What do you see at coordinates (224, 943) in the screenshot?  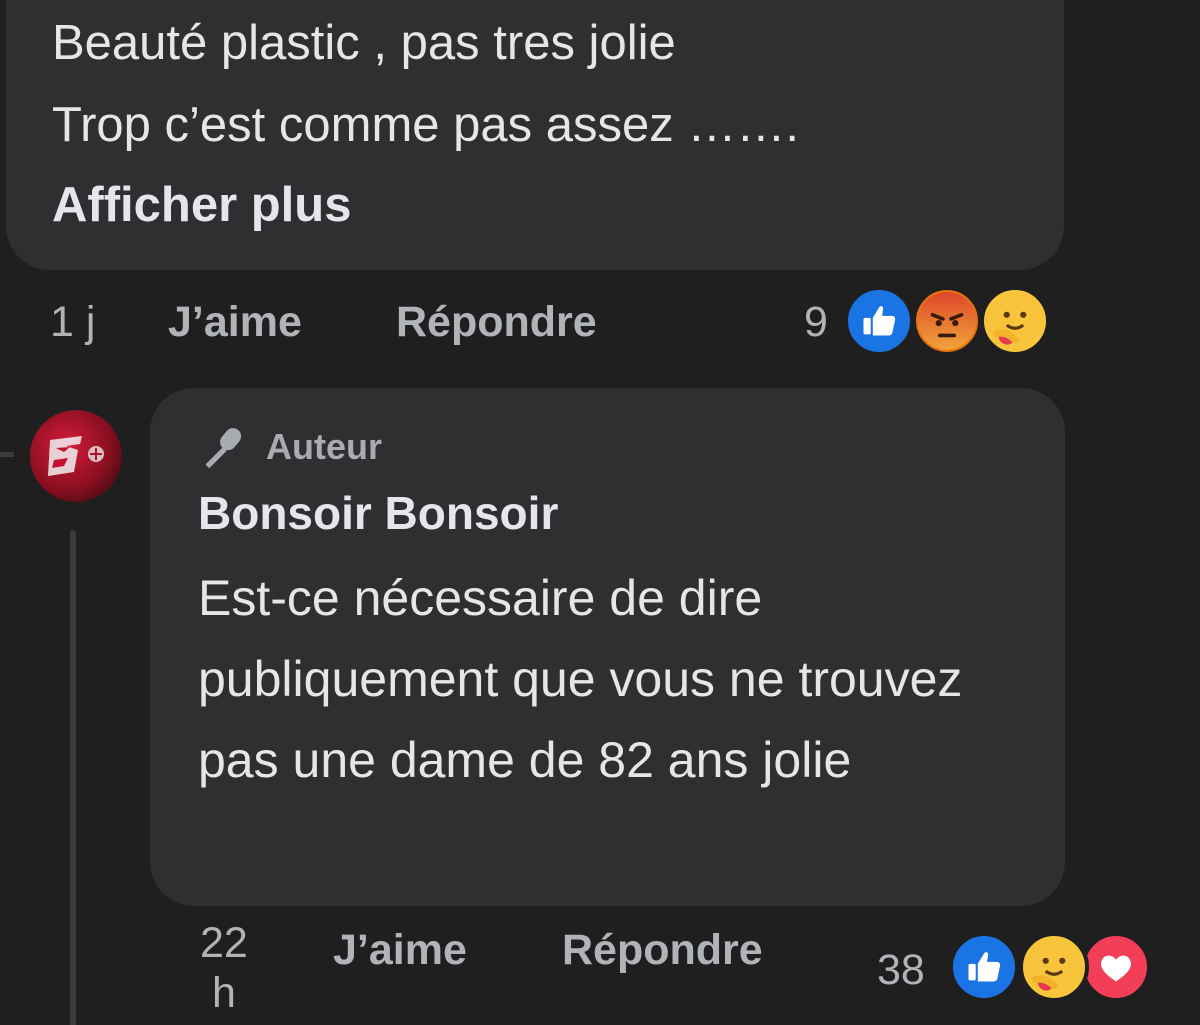 I see `reply-timestamp-line: 22` at bounding box center [224, 943].